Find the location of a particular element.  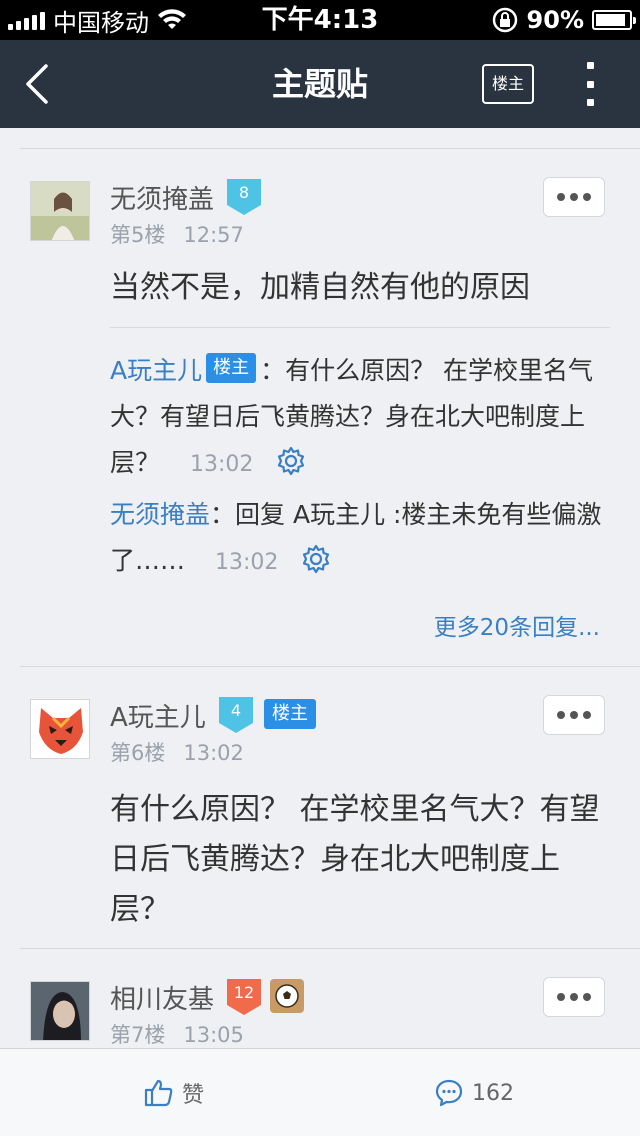

level-badge: 8 is located at coordinates (244, 197).